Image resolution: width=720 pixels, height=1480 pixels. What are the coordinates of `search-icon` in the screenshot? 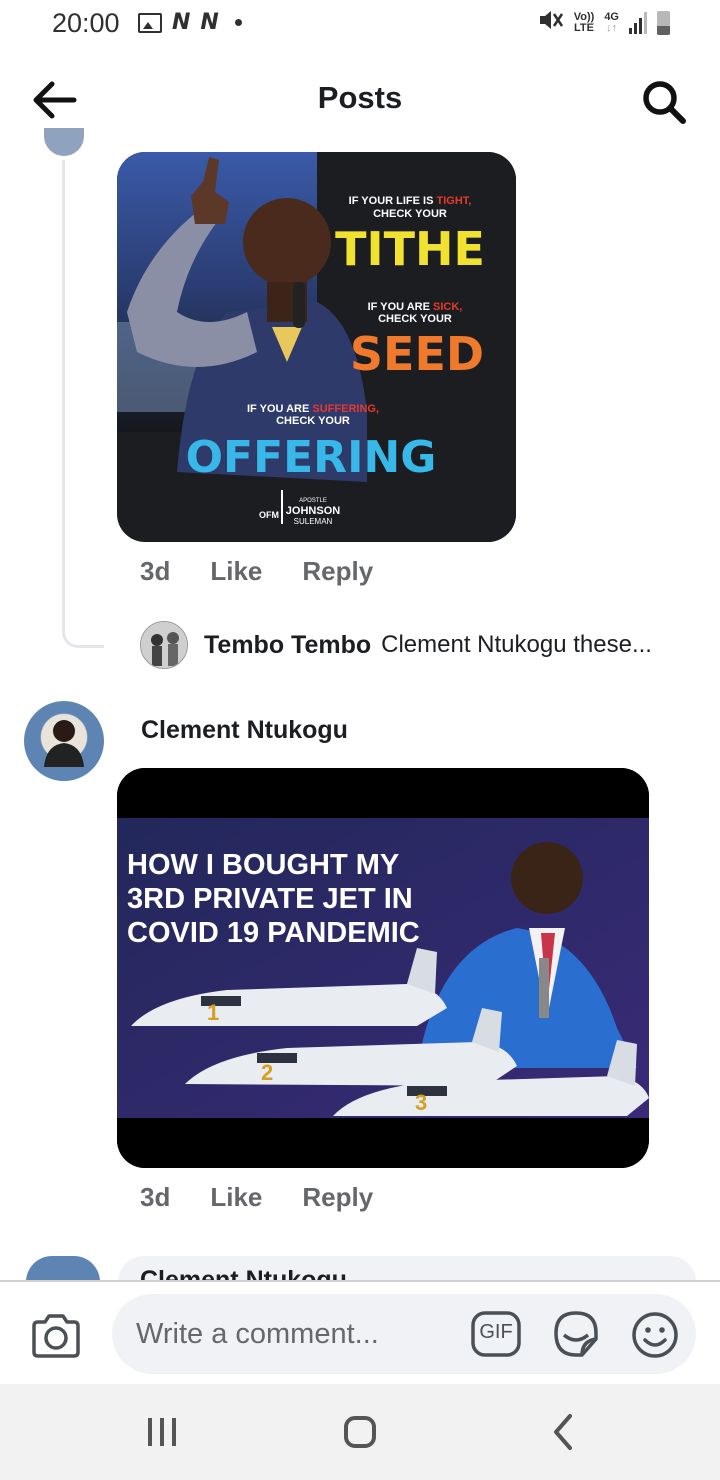 It's located at (664, 102).